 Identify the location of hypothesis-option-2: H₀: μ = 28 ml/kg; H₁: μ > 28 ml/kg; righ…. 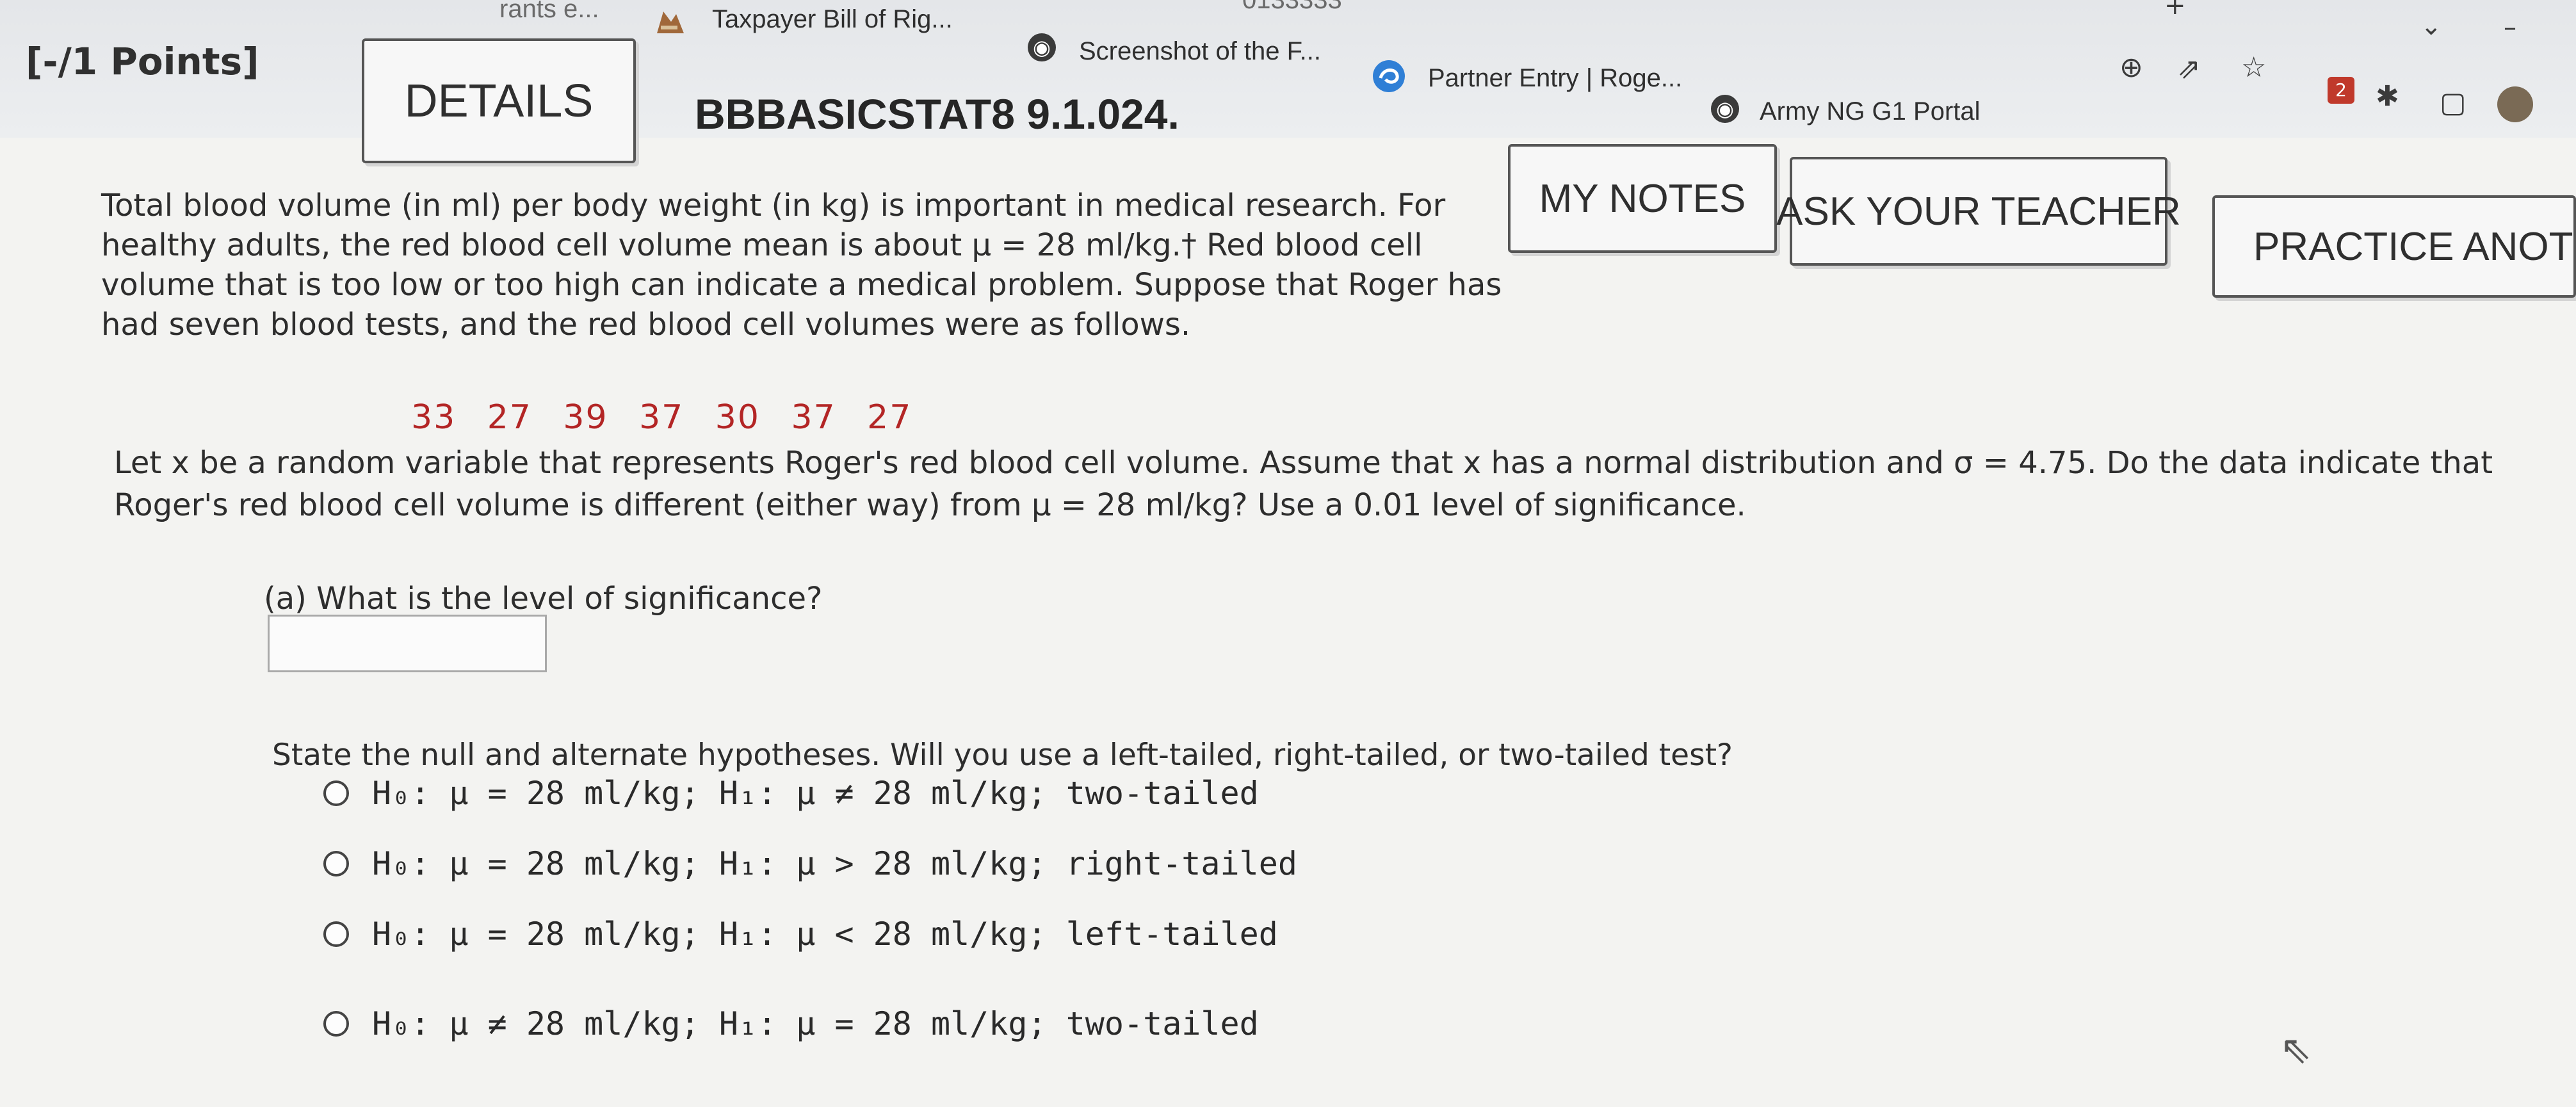
(810, 863).